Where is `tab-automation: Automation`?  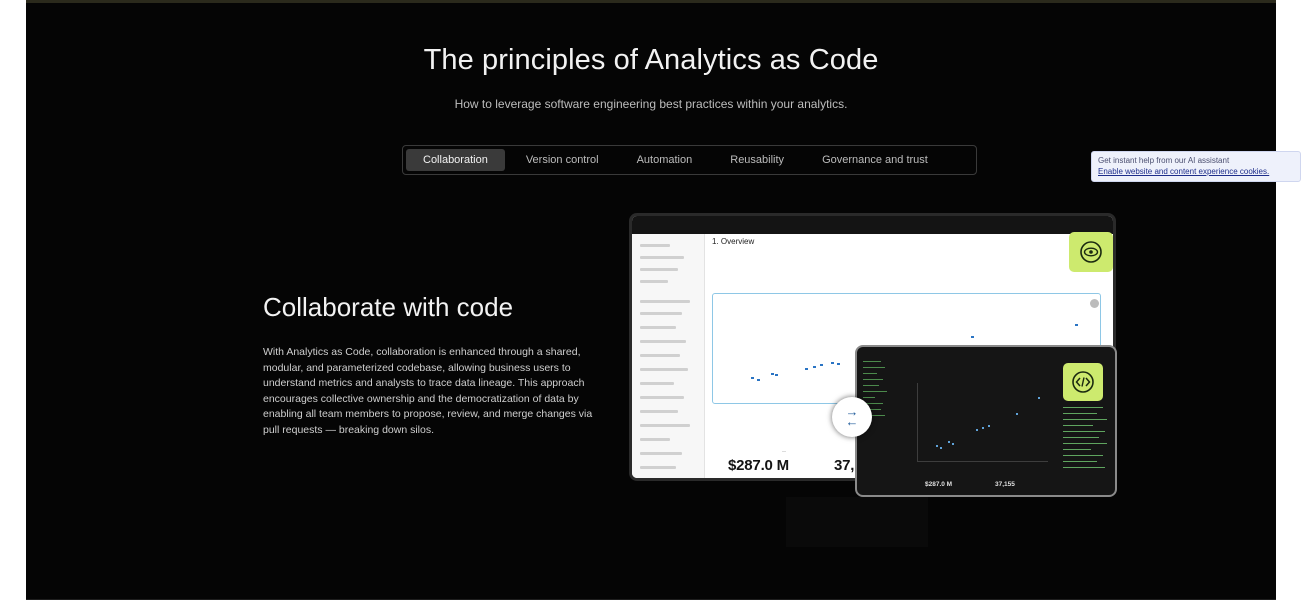
tab-automation: Automation is located at coordinates (665, 160).